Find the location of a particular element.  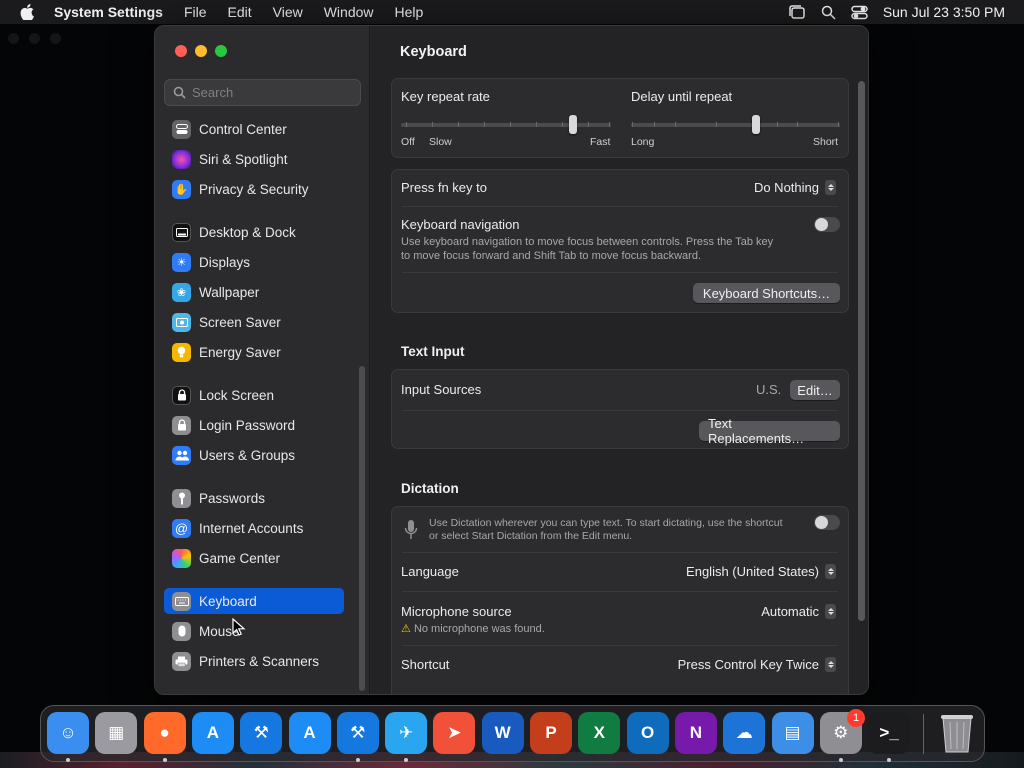

key-repeat-label: Key repeat rate is located at coordinates (445, 96).